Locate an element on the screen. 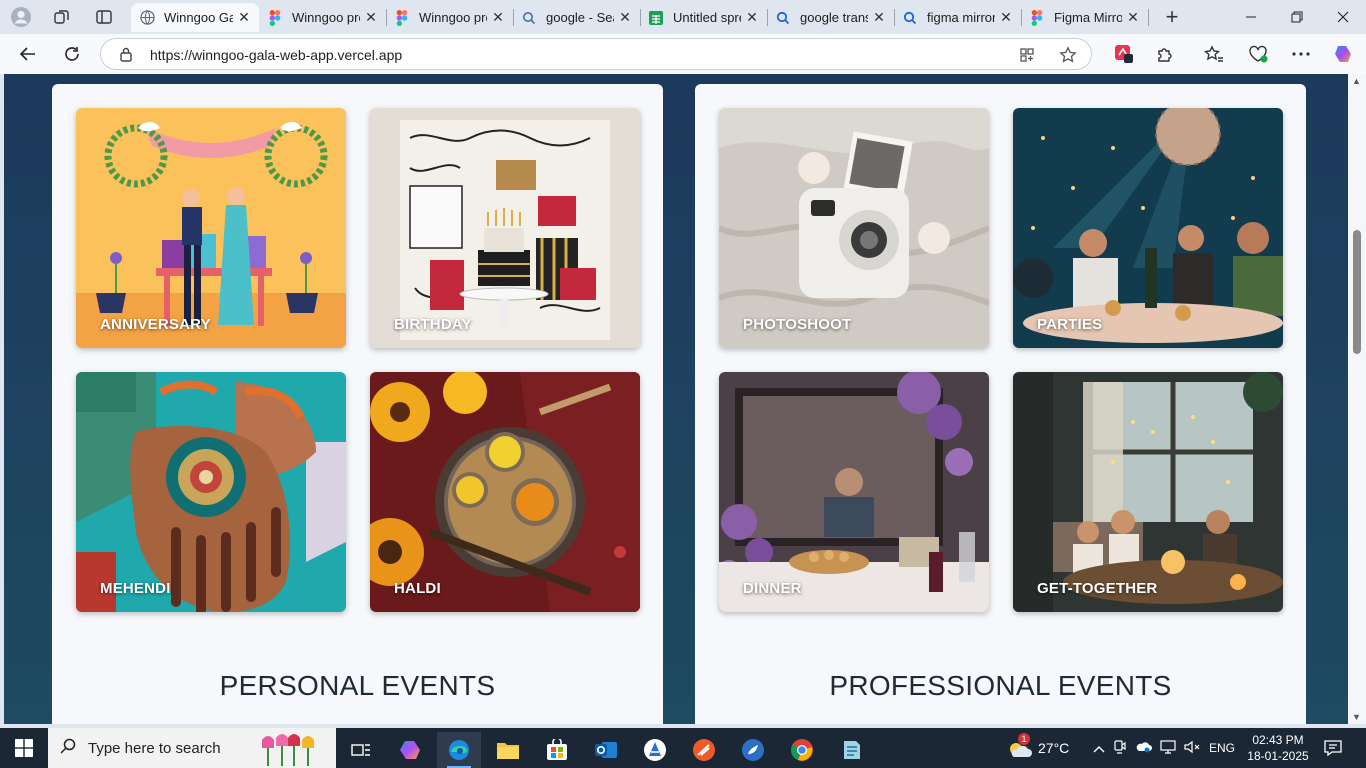 The image size is (1366, 768). tab-winngoo-gala: Winngoo Ga ✕ is located at coordinates (195, 17).